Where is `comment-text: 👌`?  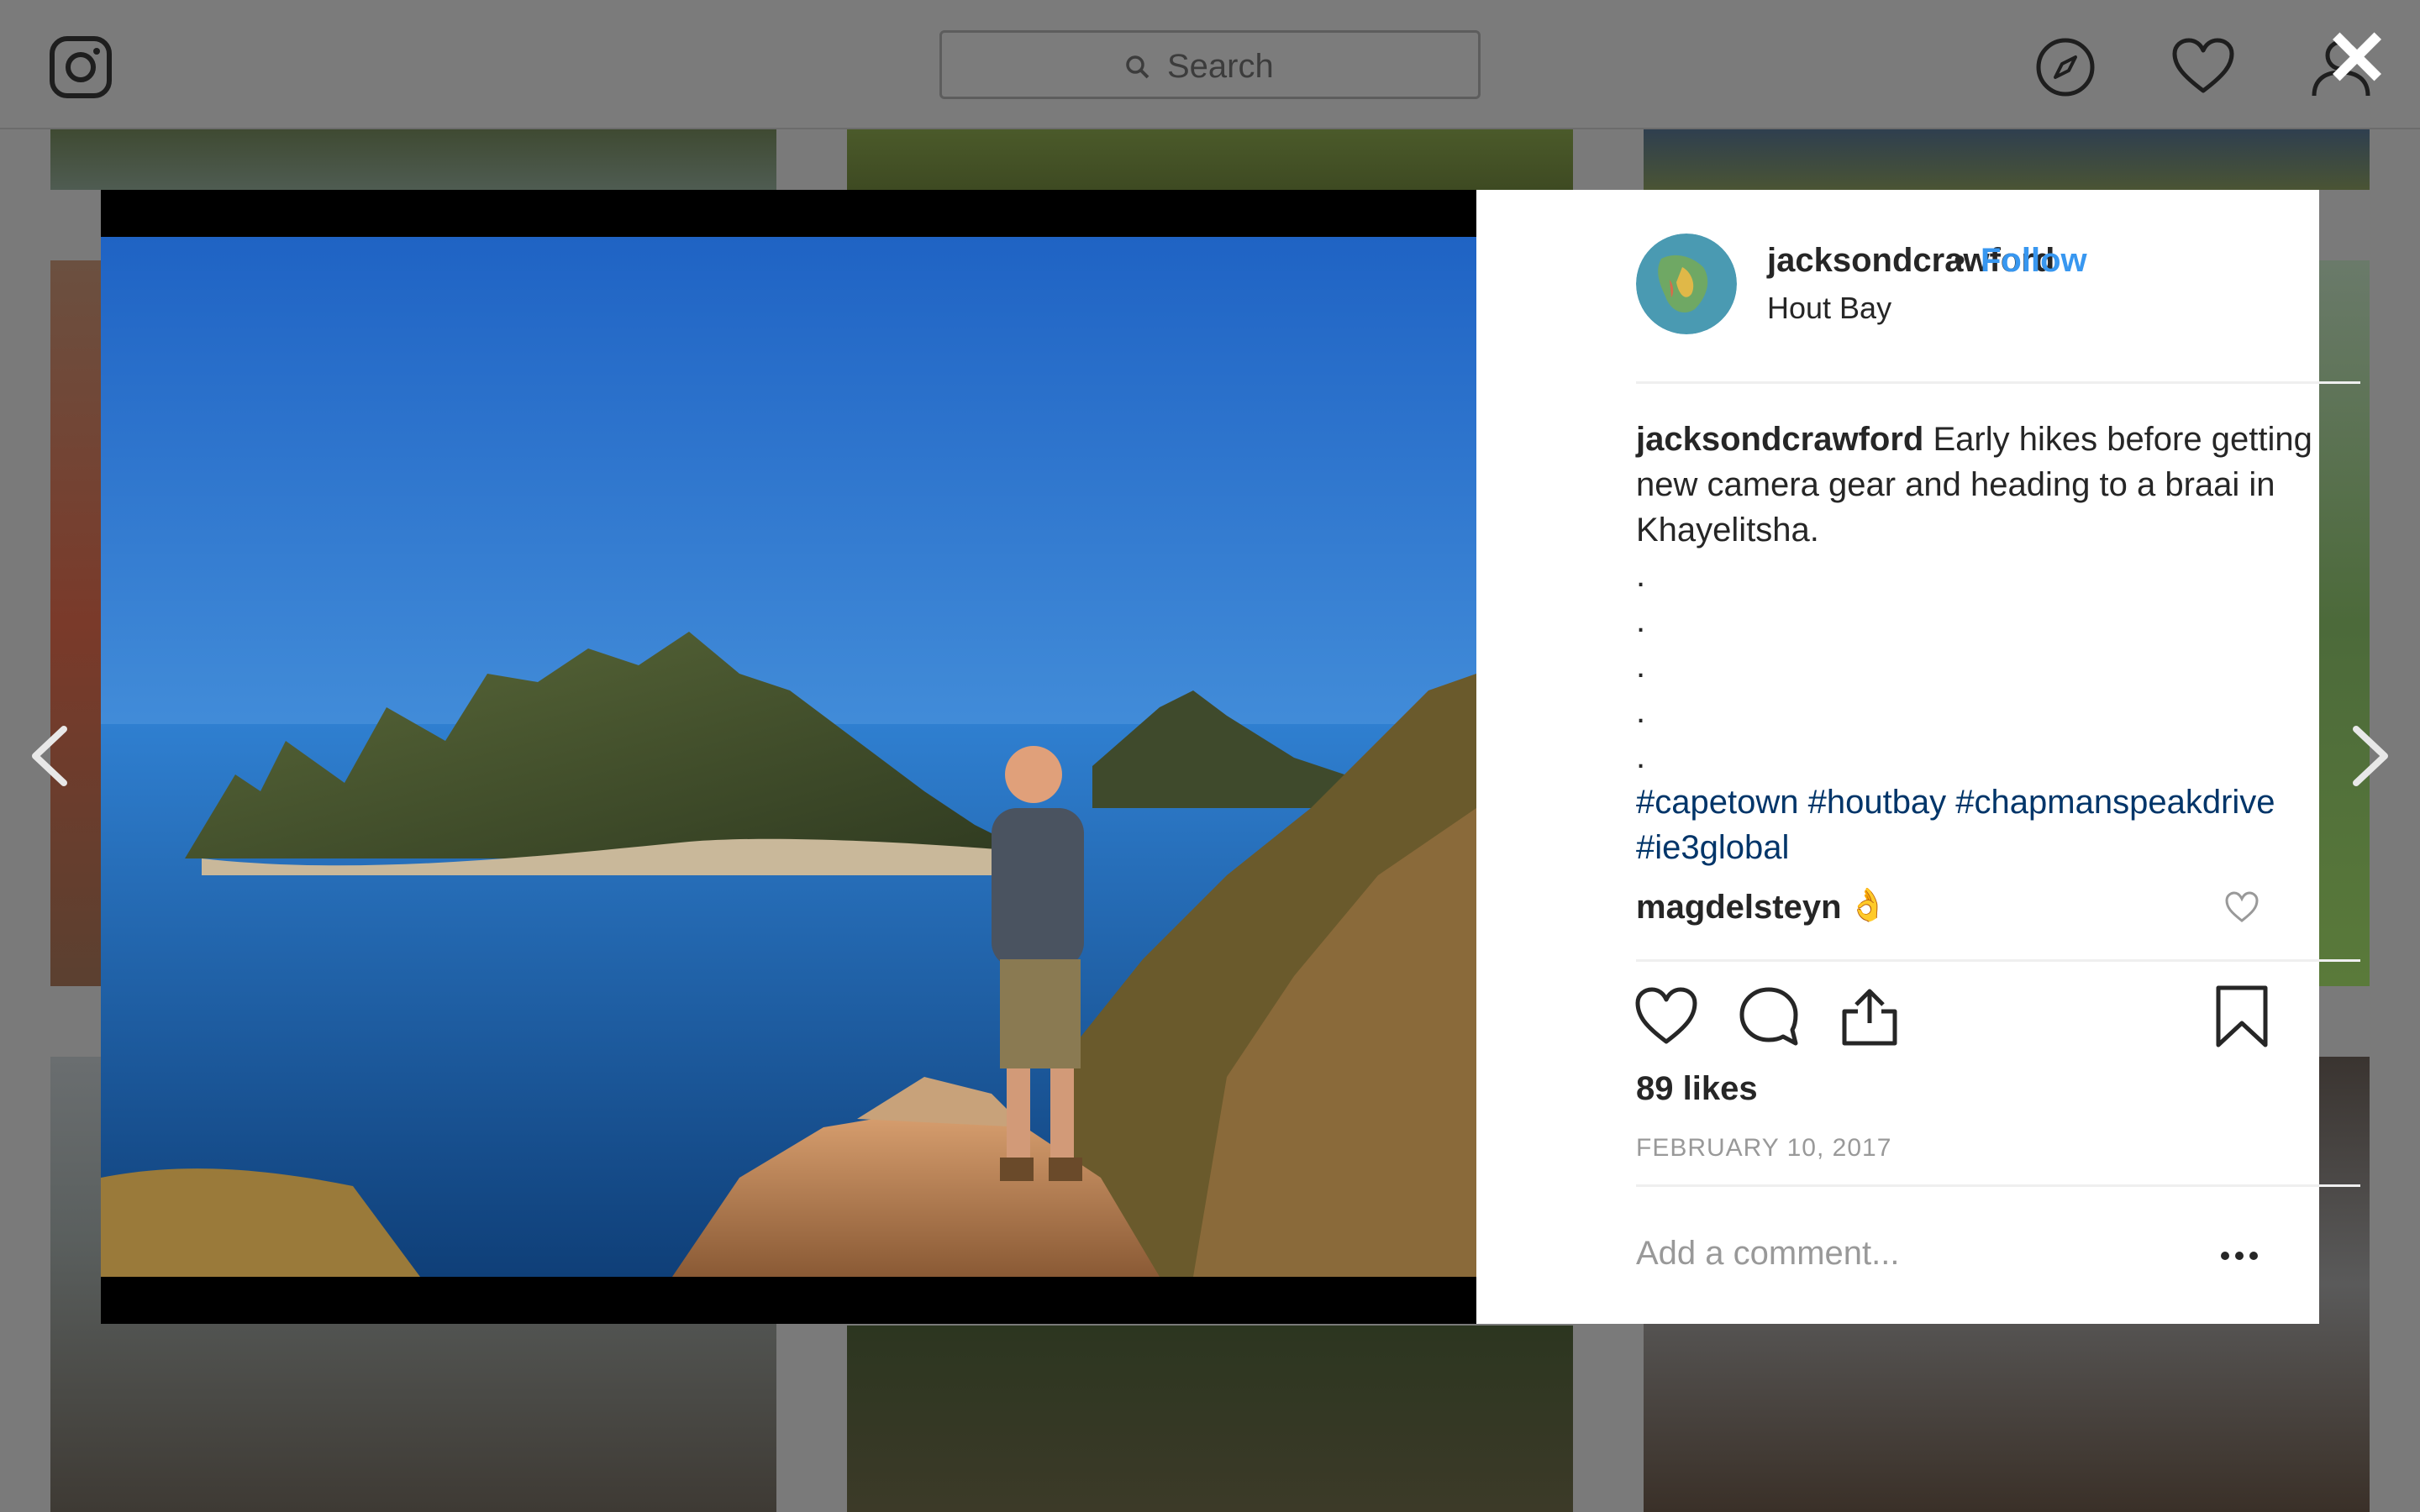 comment-text: 👌 is located at coordinates (1868, 905).